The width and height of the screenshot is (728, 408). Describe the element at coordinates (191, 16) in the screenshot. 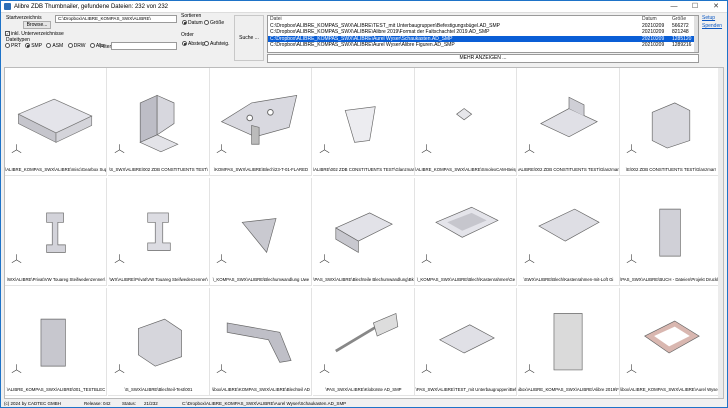

I see `sort-label: Sortieren` at that location.